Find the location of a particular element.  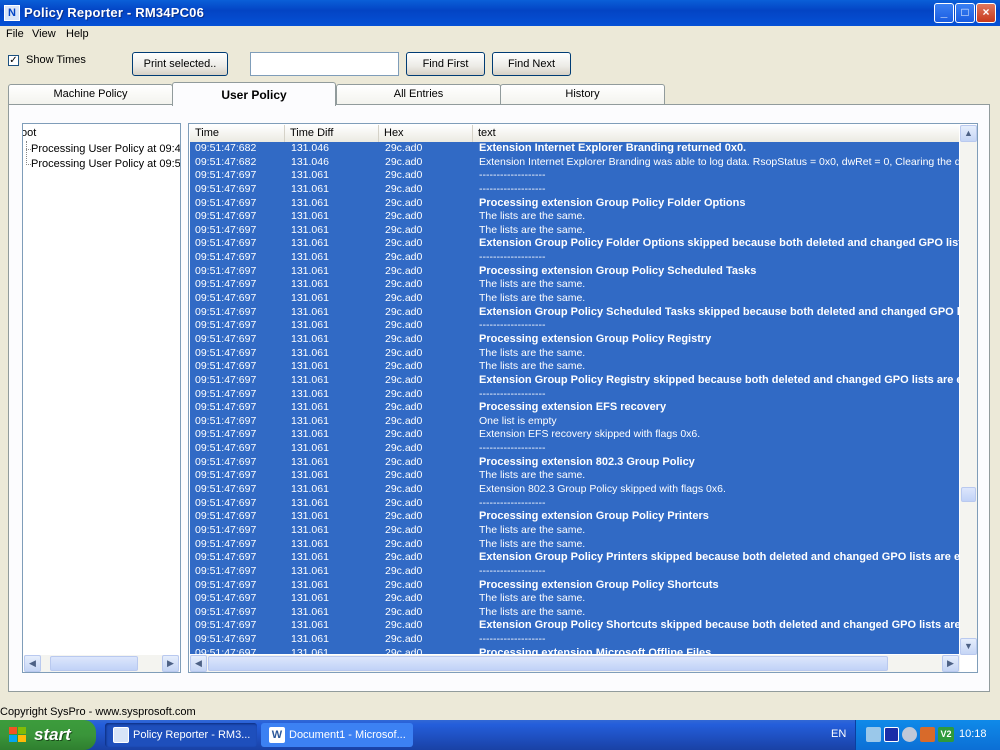

network-icon is located at coordinates (873, 734).